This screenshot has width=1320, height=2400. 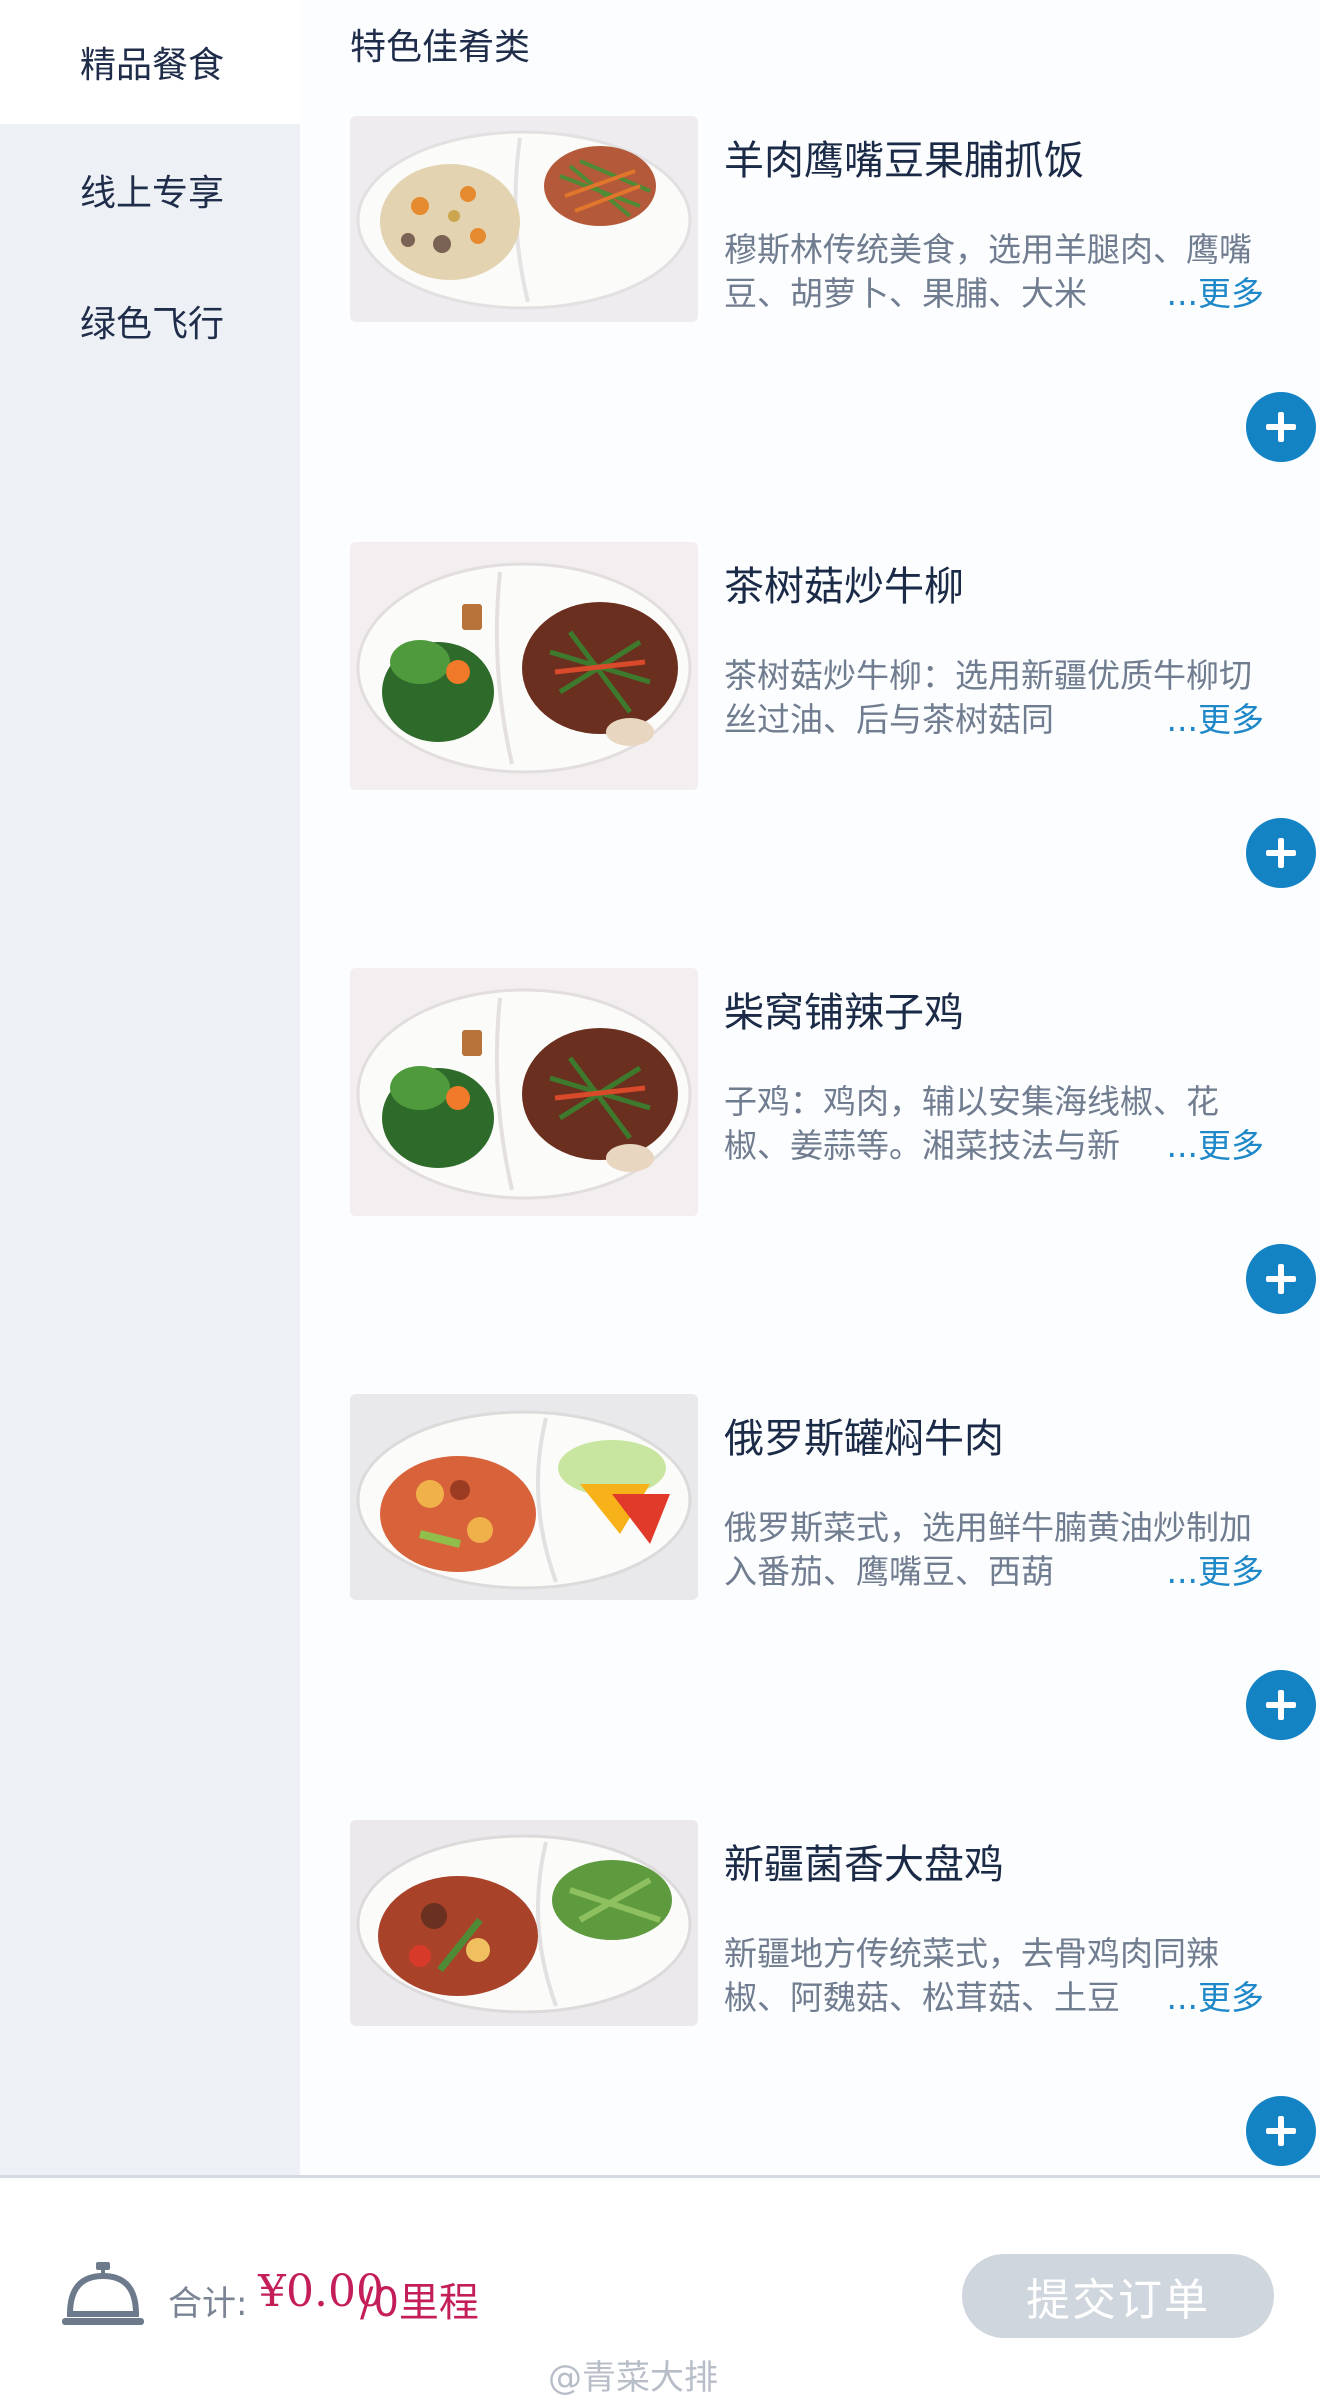 What do you see at coordinates (1118, 2296) in the screenshot?
I see `submit-order-button: 提交订单` at bounding box center [1118, 2296].